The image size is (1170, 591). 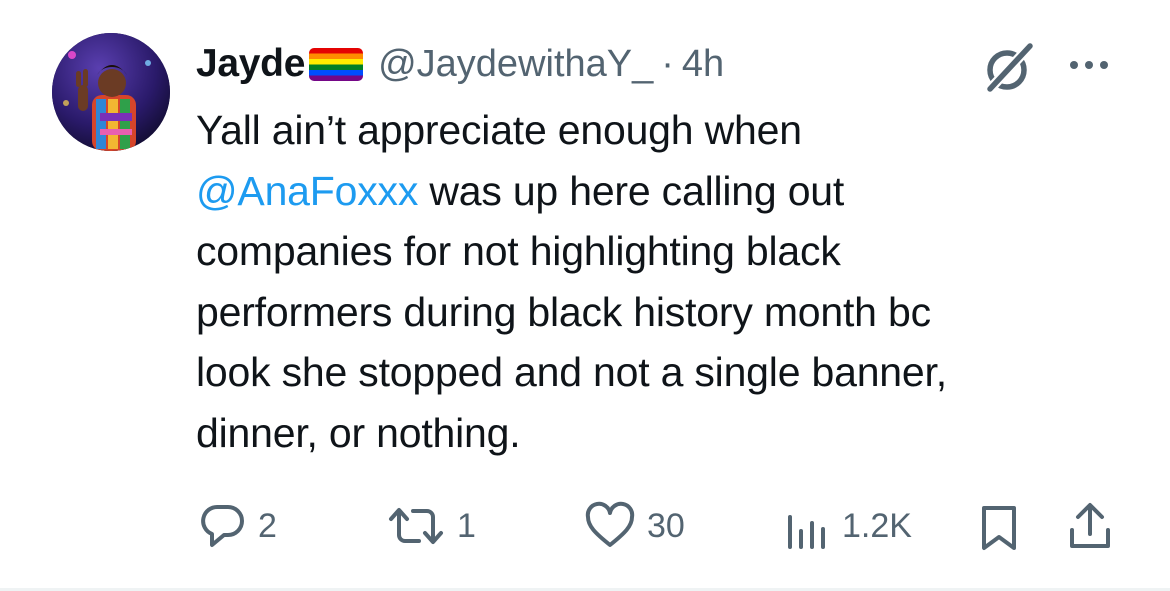 I want to click on display-name: Jayde, so click(x=250, y=64).